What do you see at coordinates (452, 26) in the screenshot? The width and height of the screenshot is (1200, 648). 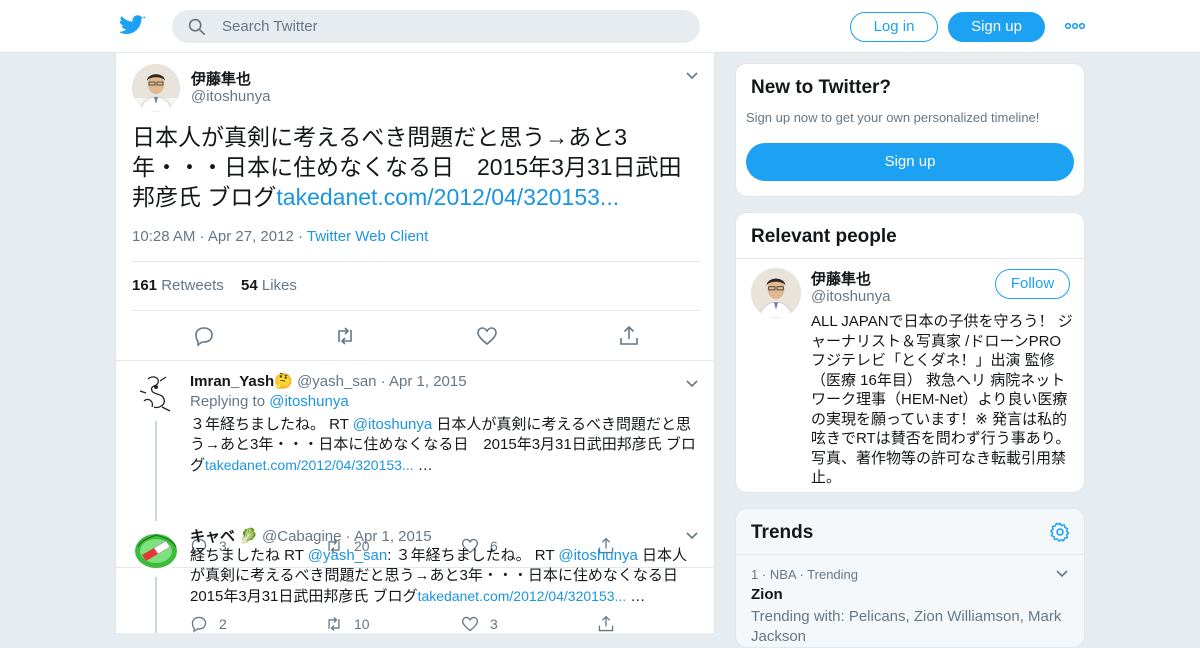 I see `search-input` at bounding box center [452, 26].